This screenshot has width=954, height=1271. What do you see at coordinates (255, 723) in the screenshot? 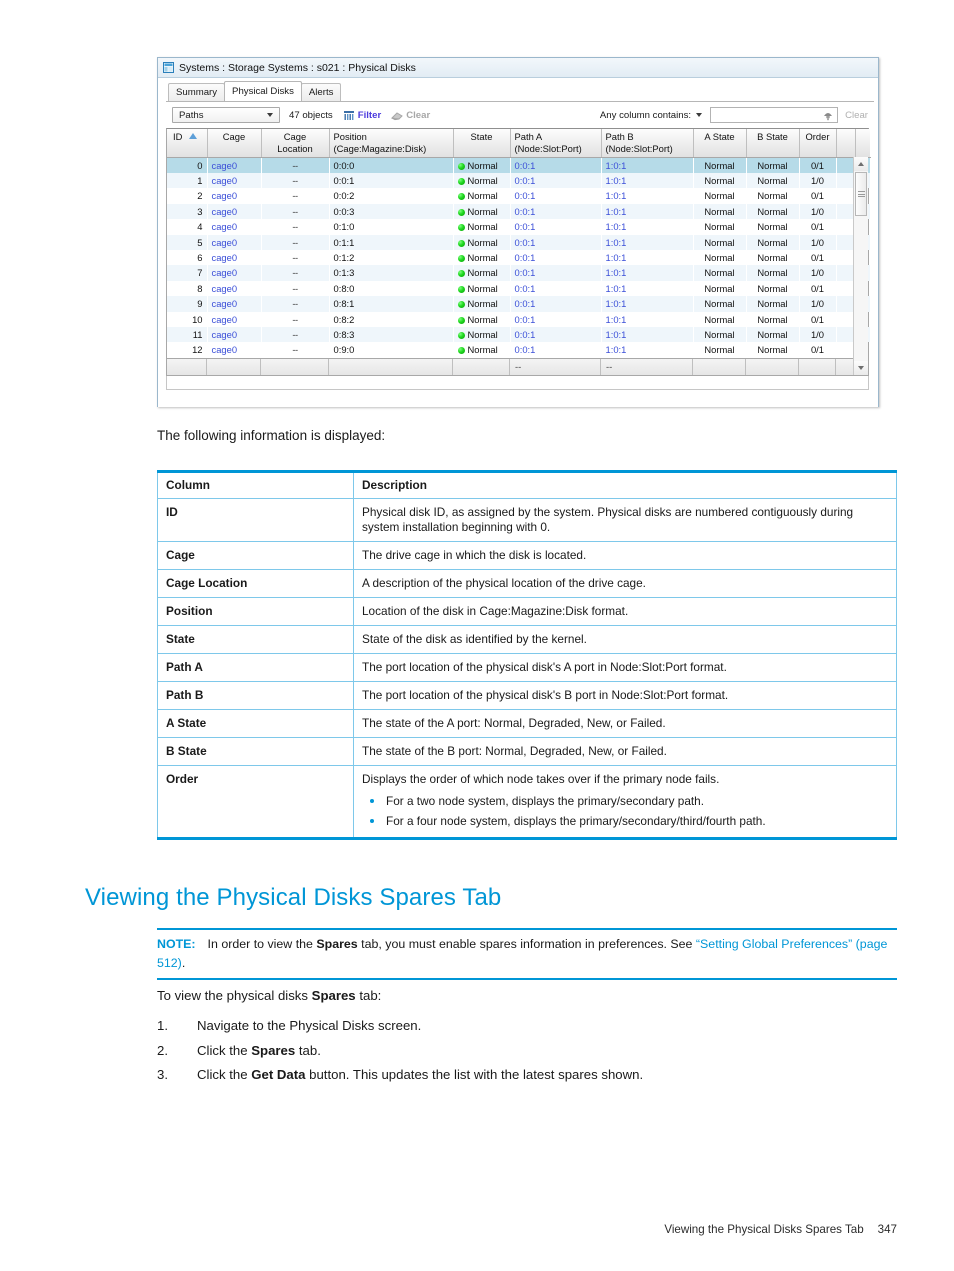
I see `desc-cell-name: A State` at bounding box center [255, 723].